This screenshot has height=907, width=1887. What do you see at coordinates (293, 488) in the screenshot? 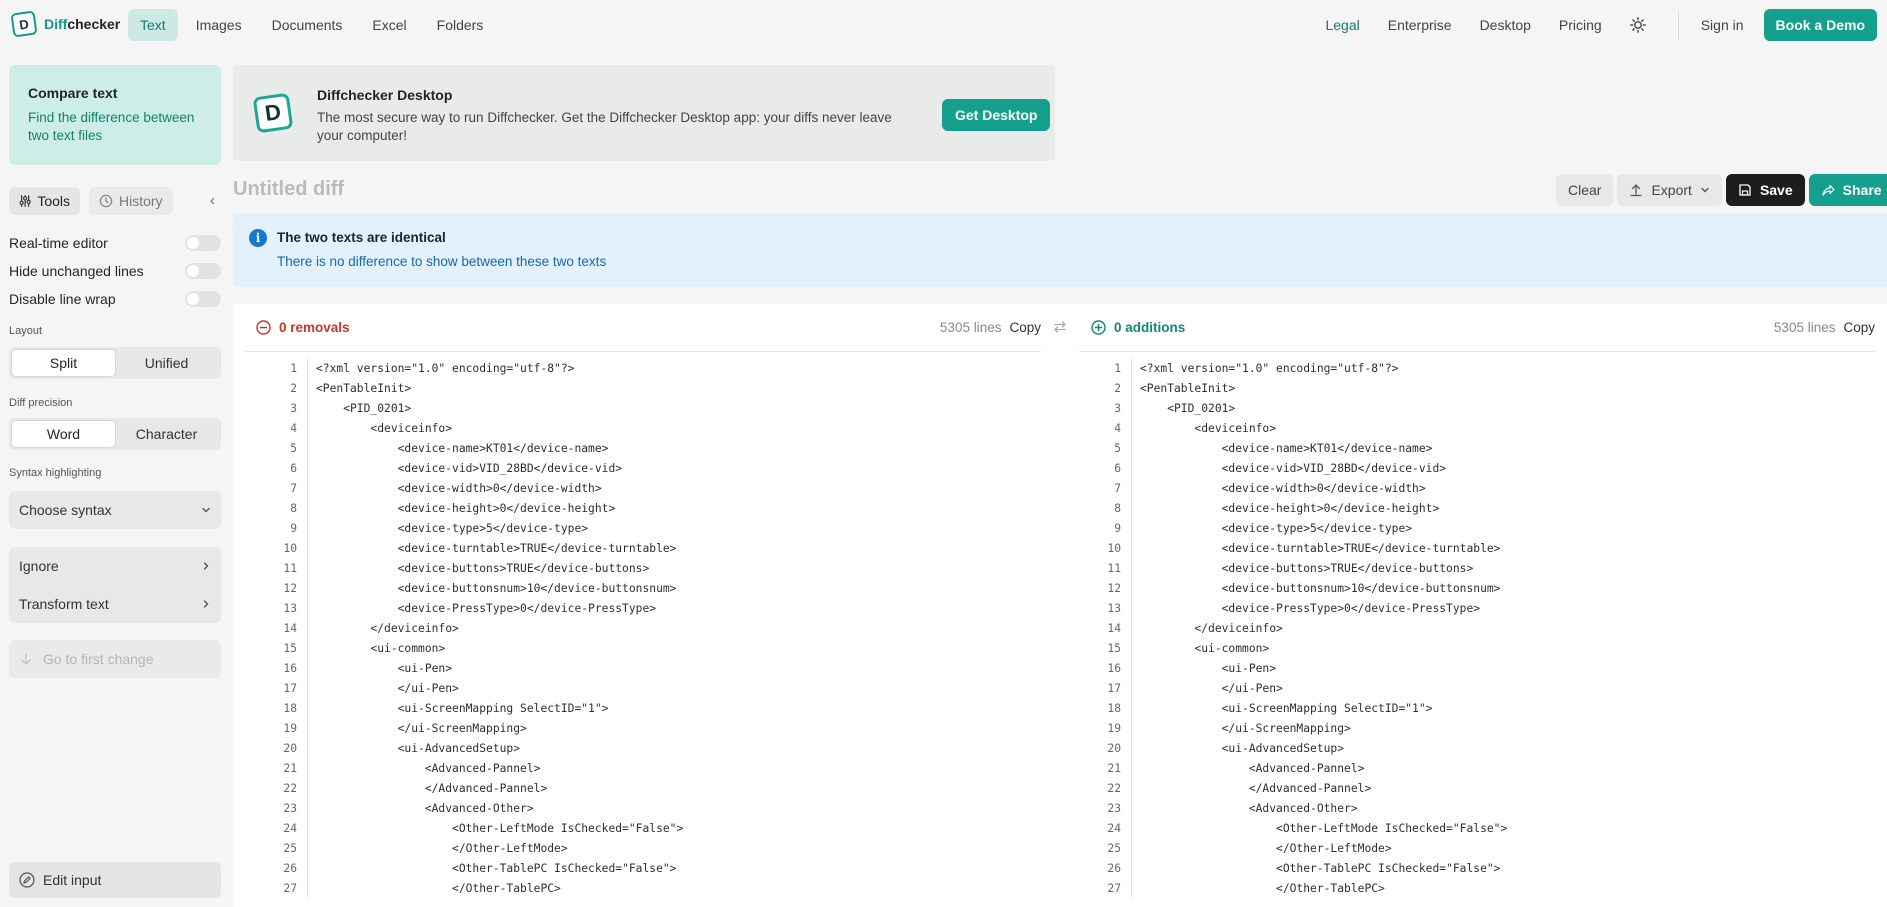
I see `line-number: 7` at bounding box center [293, 488].